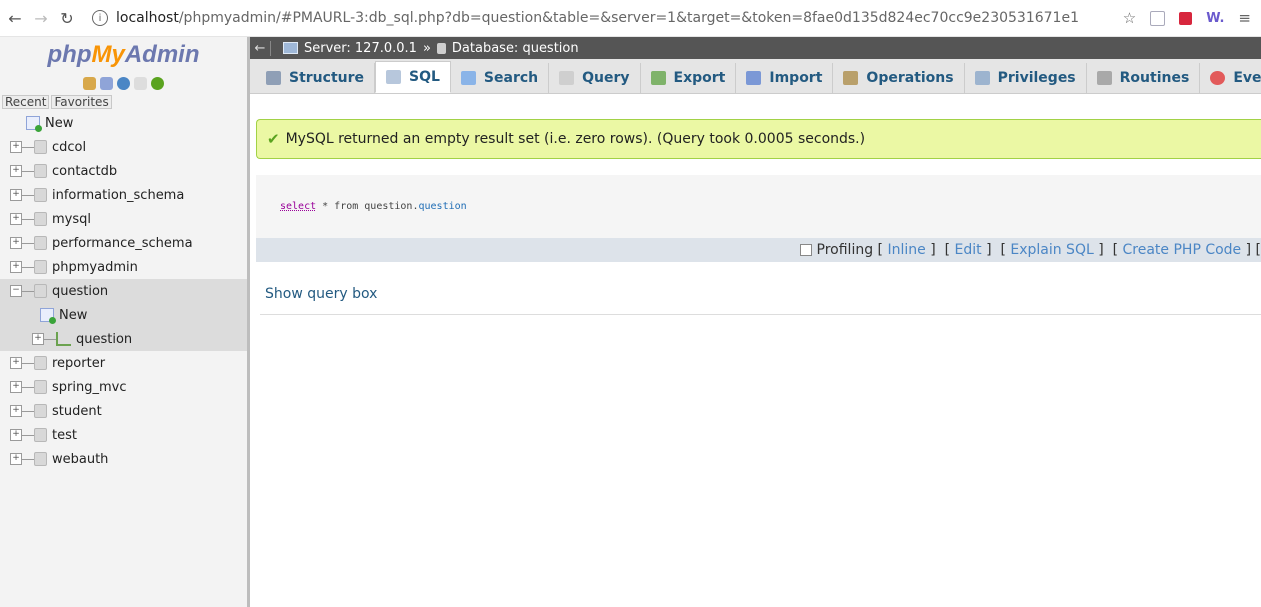 This screenshot has width=1261, height=607. What do you see at coordinates (899, 78) in the screenshot?
I see `tab-operations: Operations` at bounding box center [899, 78].